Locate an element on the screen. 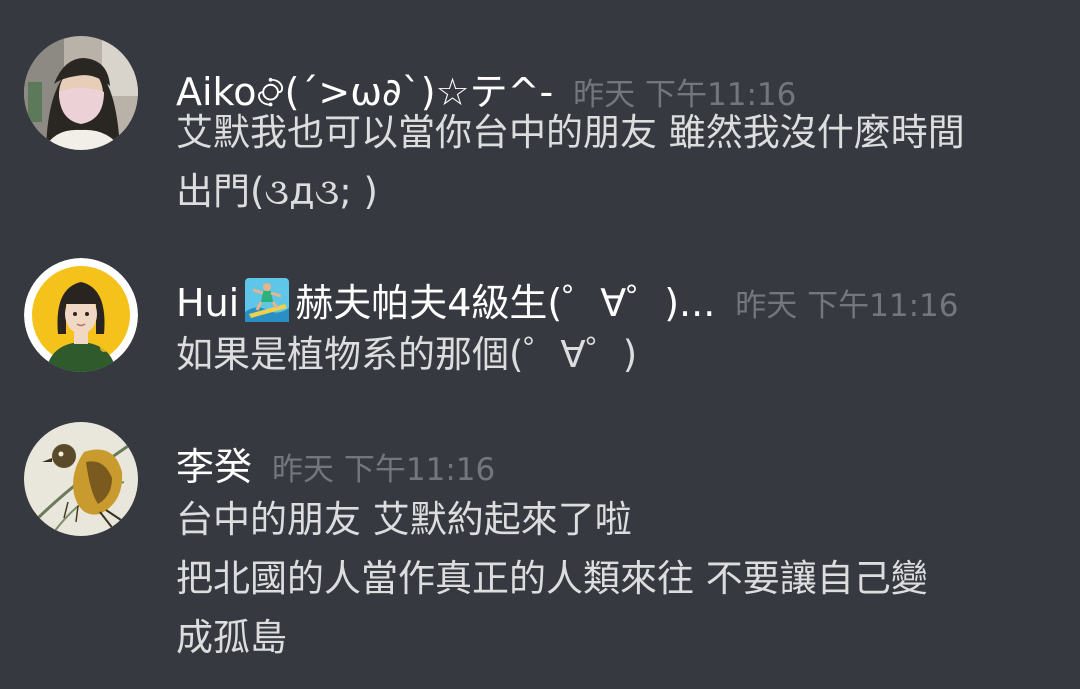 The image size is (1080, 689). message-line: 如果是植物系的那個(゜∀゜) is located at coordinates (407, 354).